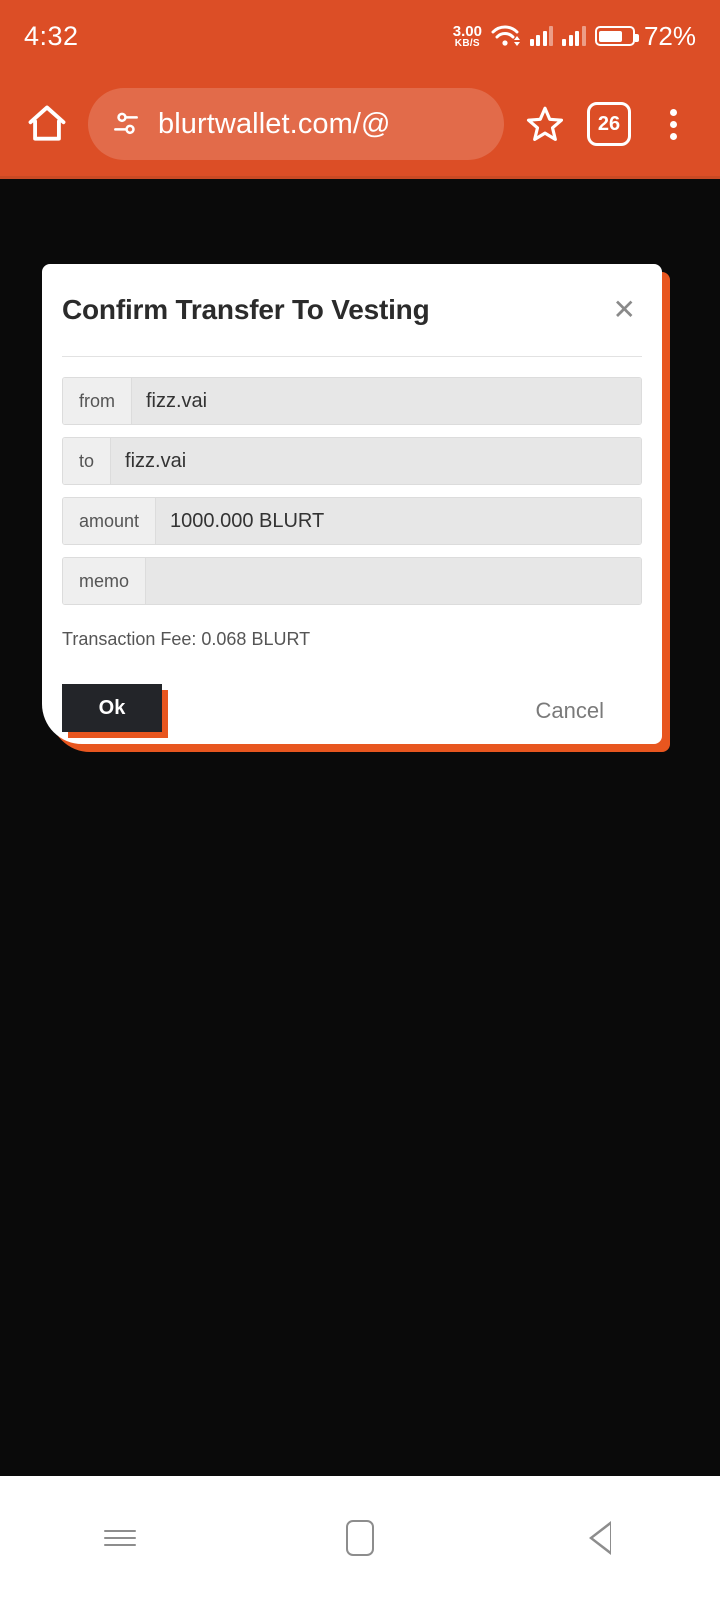  Describe the element at coordinates (398, 521) in the screenshot. I see `field-value-amount: 1000.000 BLURT` at that location.